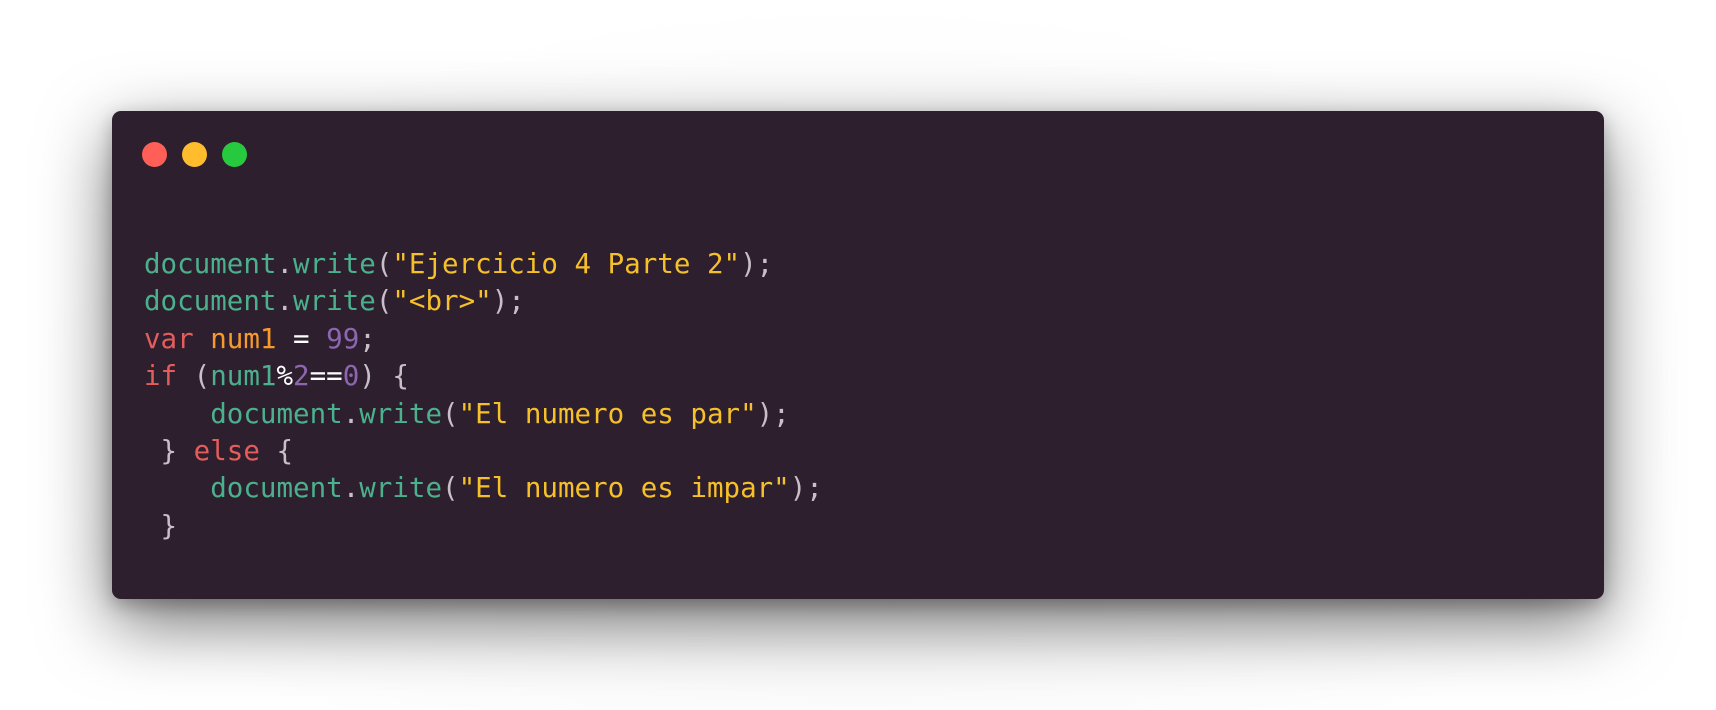 This screenshot has width=1716, height=710. Describe the element at coordinates (483, 451) in the screenshot. I see `code-line: } else {` at that location.